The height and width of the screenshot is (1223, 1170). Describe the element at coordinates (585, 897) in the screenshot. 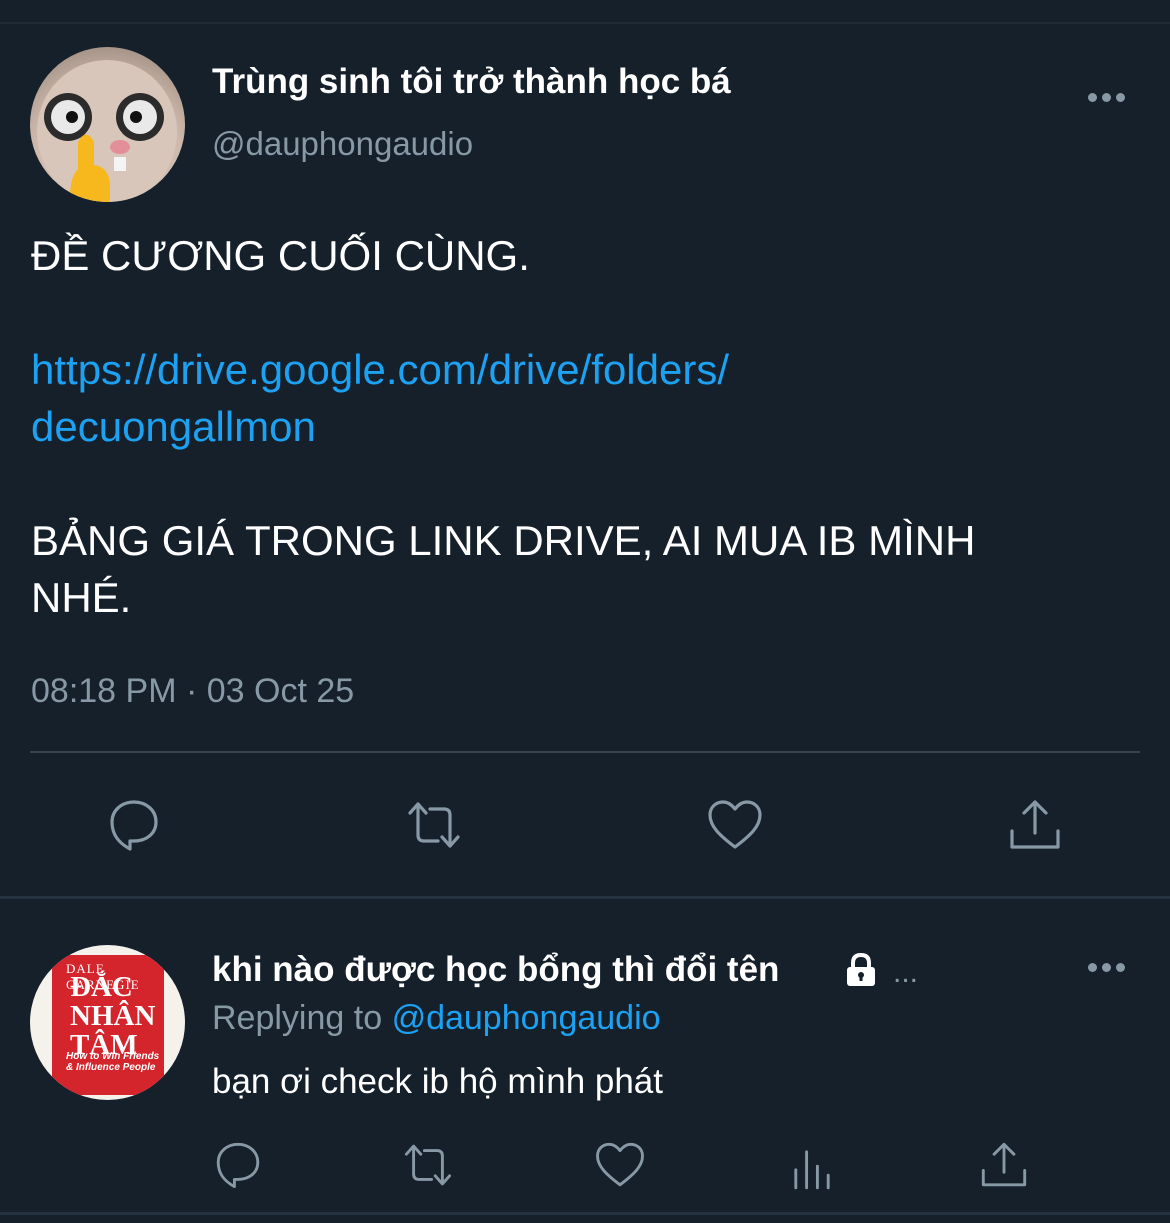

I see `tweet-separator` at that location.